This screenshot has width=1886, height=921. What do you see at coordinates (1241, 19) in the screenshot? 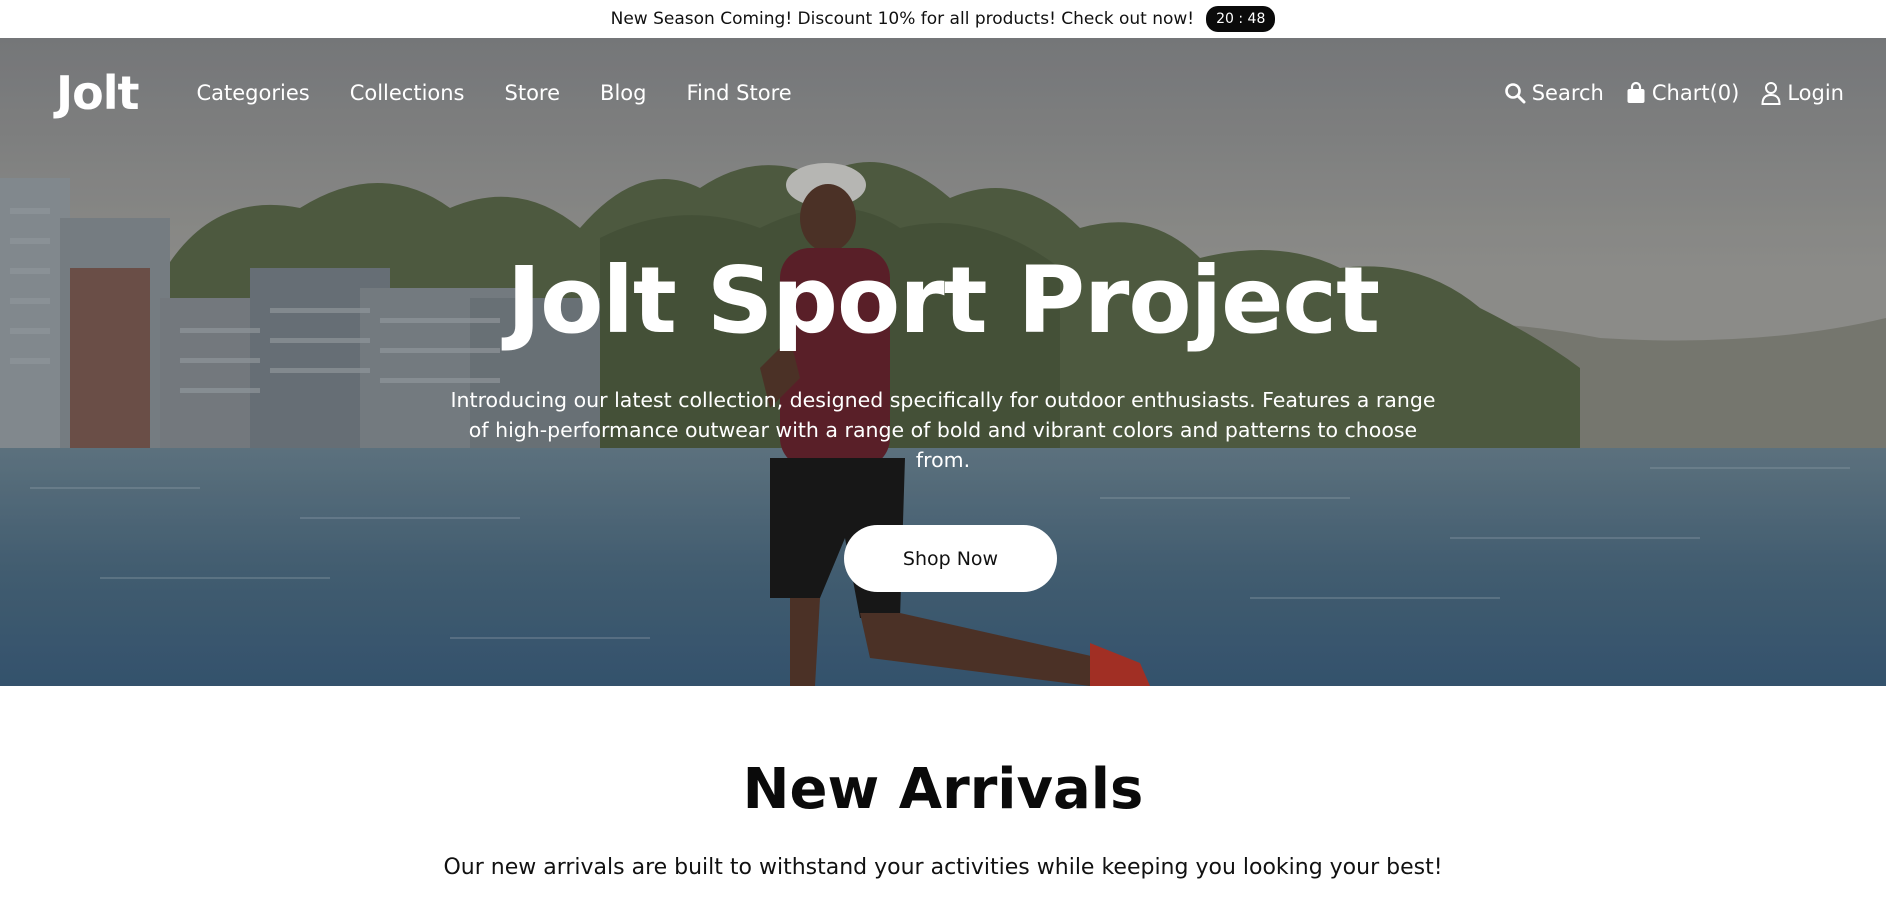
I see `countdown-timer: 20 : 48` at bounding box center [1241, 19].